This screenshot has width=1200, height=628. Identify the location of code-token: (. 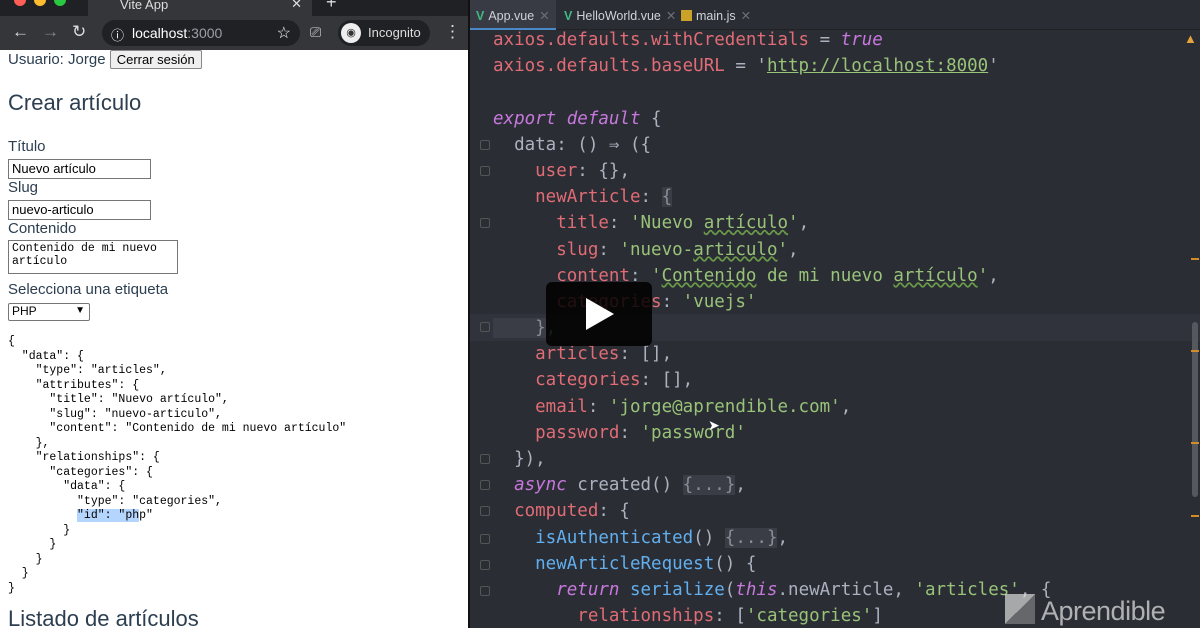
(730, 589).